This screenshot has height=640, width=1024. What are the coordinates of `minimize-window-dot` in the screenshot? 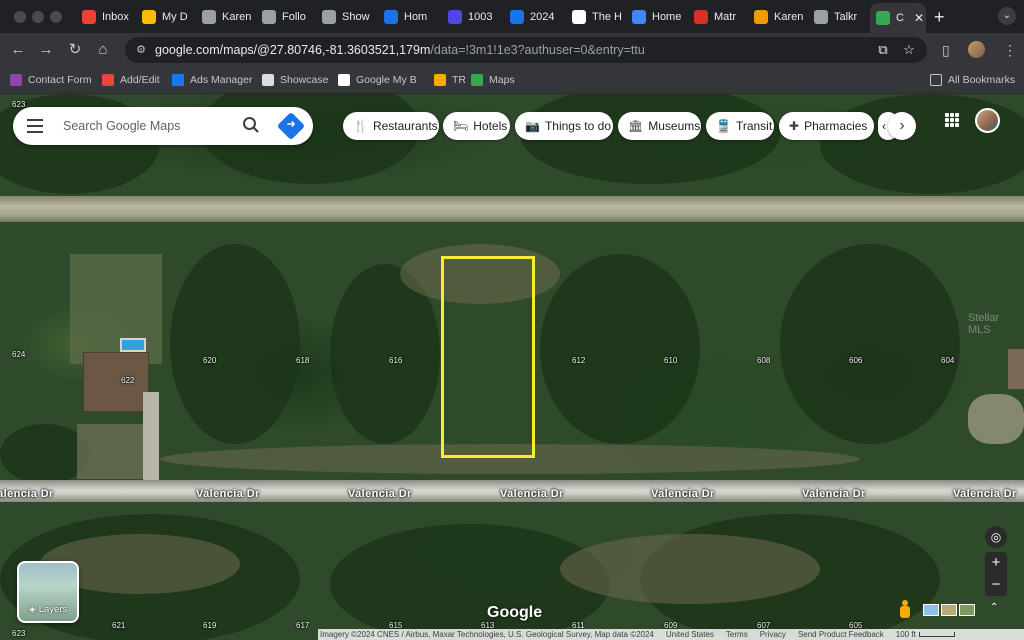 It's located at (38, 17).